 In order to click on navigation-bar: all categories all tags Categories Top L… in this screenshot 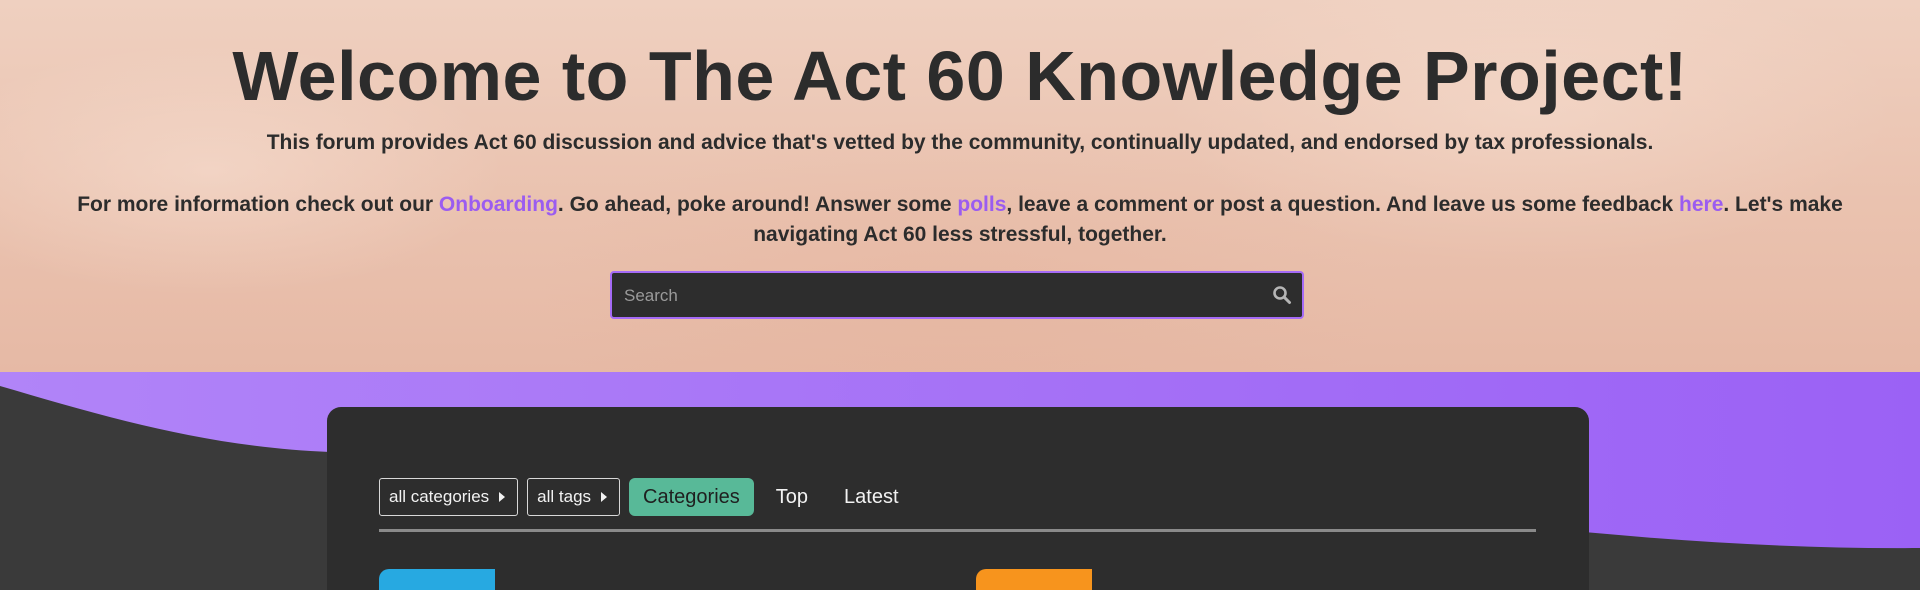, I will do `click(650, 497)`.